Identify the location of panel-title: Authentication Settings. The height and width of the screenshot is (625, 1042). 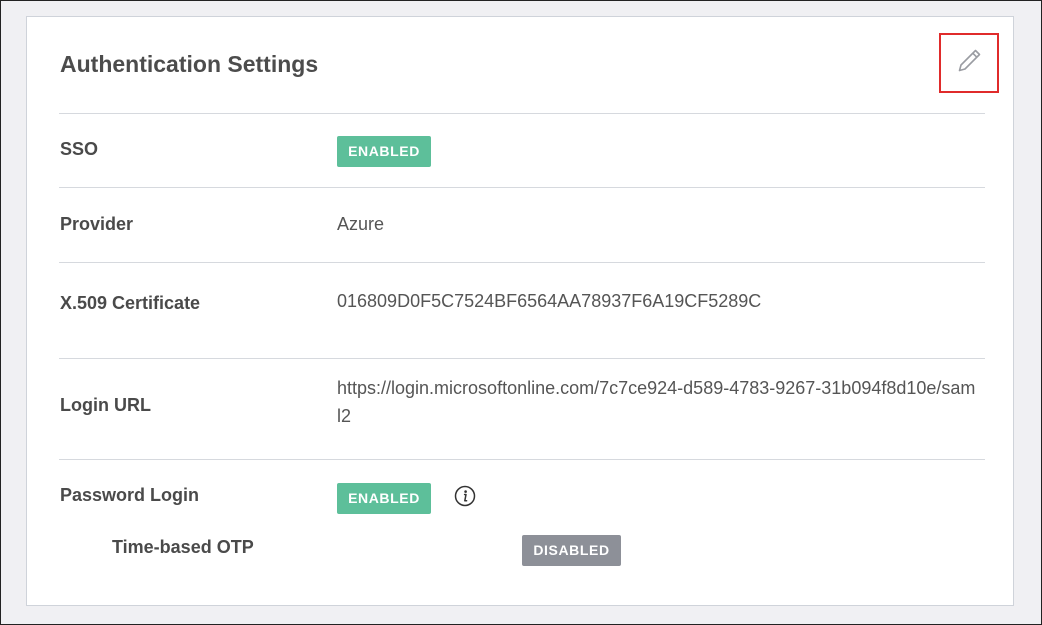
(189, 64).